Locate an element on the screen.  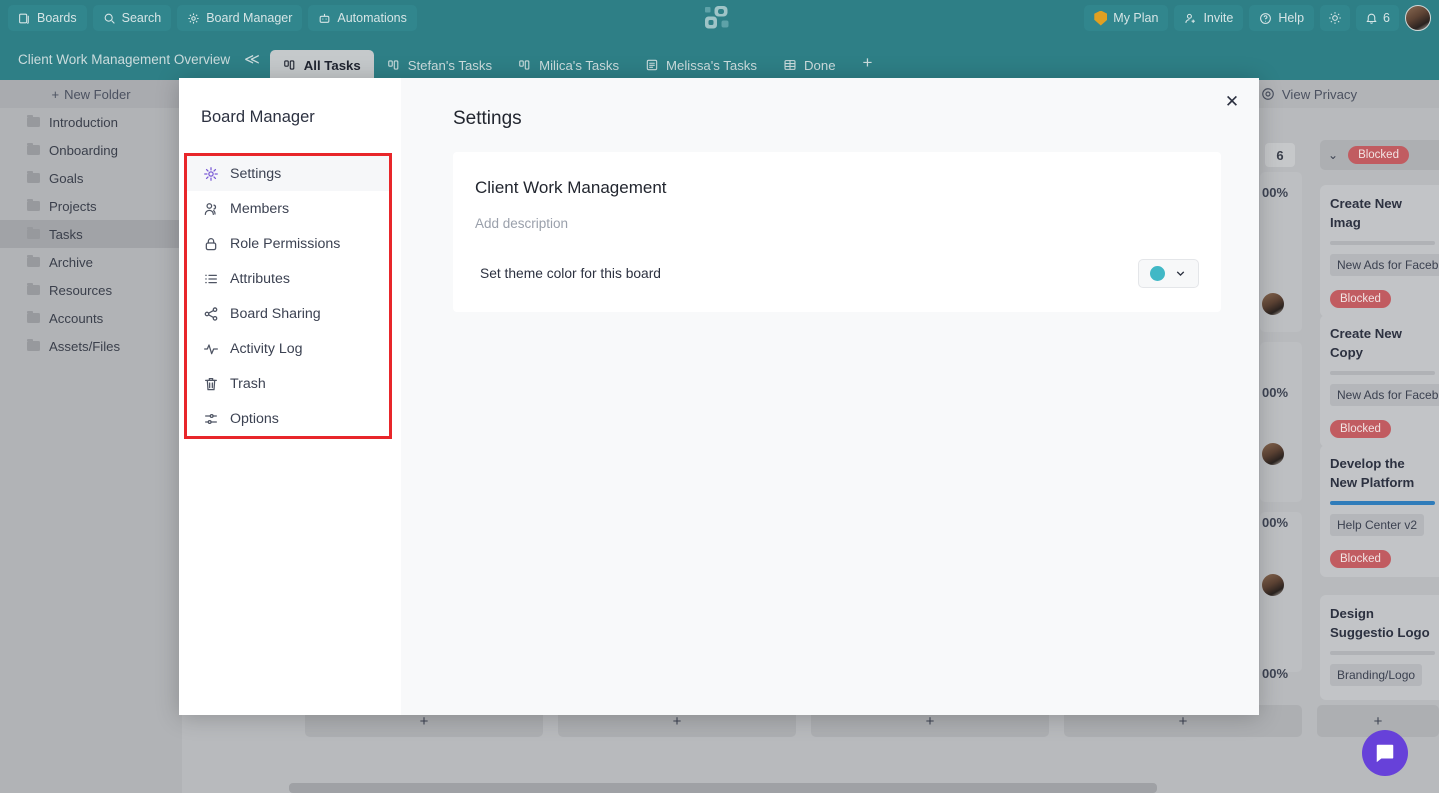
bm-menu-item-board-sharing: Board Sharing is located at coordinates (288, 313).